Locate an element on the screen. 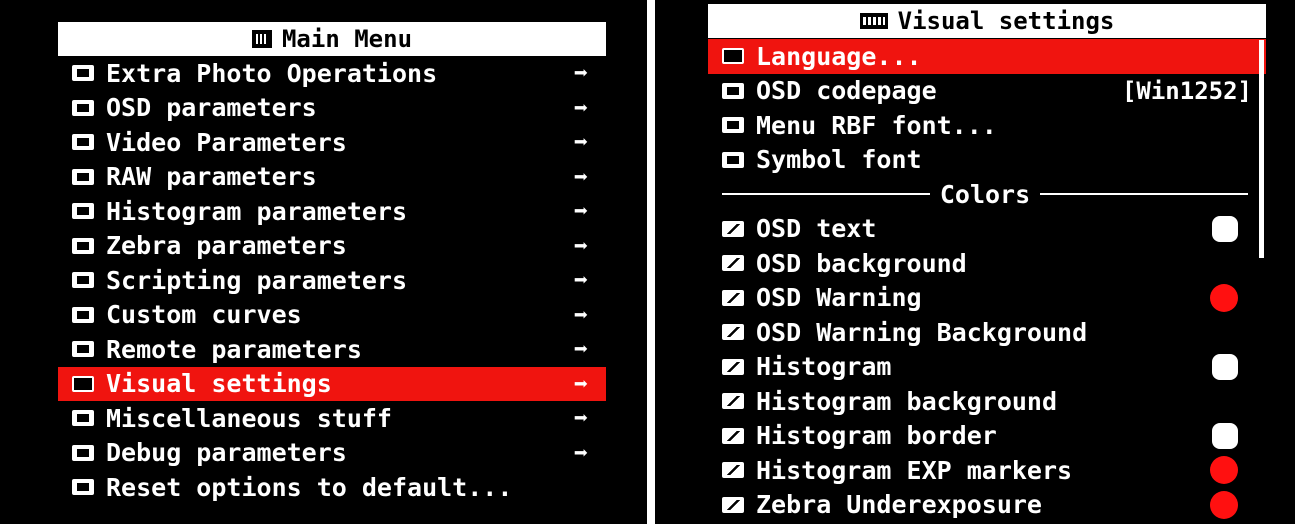  main-menu-item: Custom curves ➡ is located at coordinates (332, 315).